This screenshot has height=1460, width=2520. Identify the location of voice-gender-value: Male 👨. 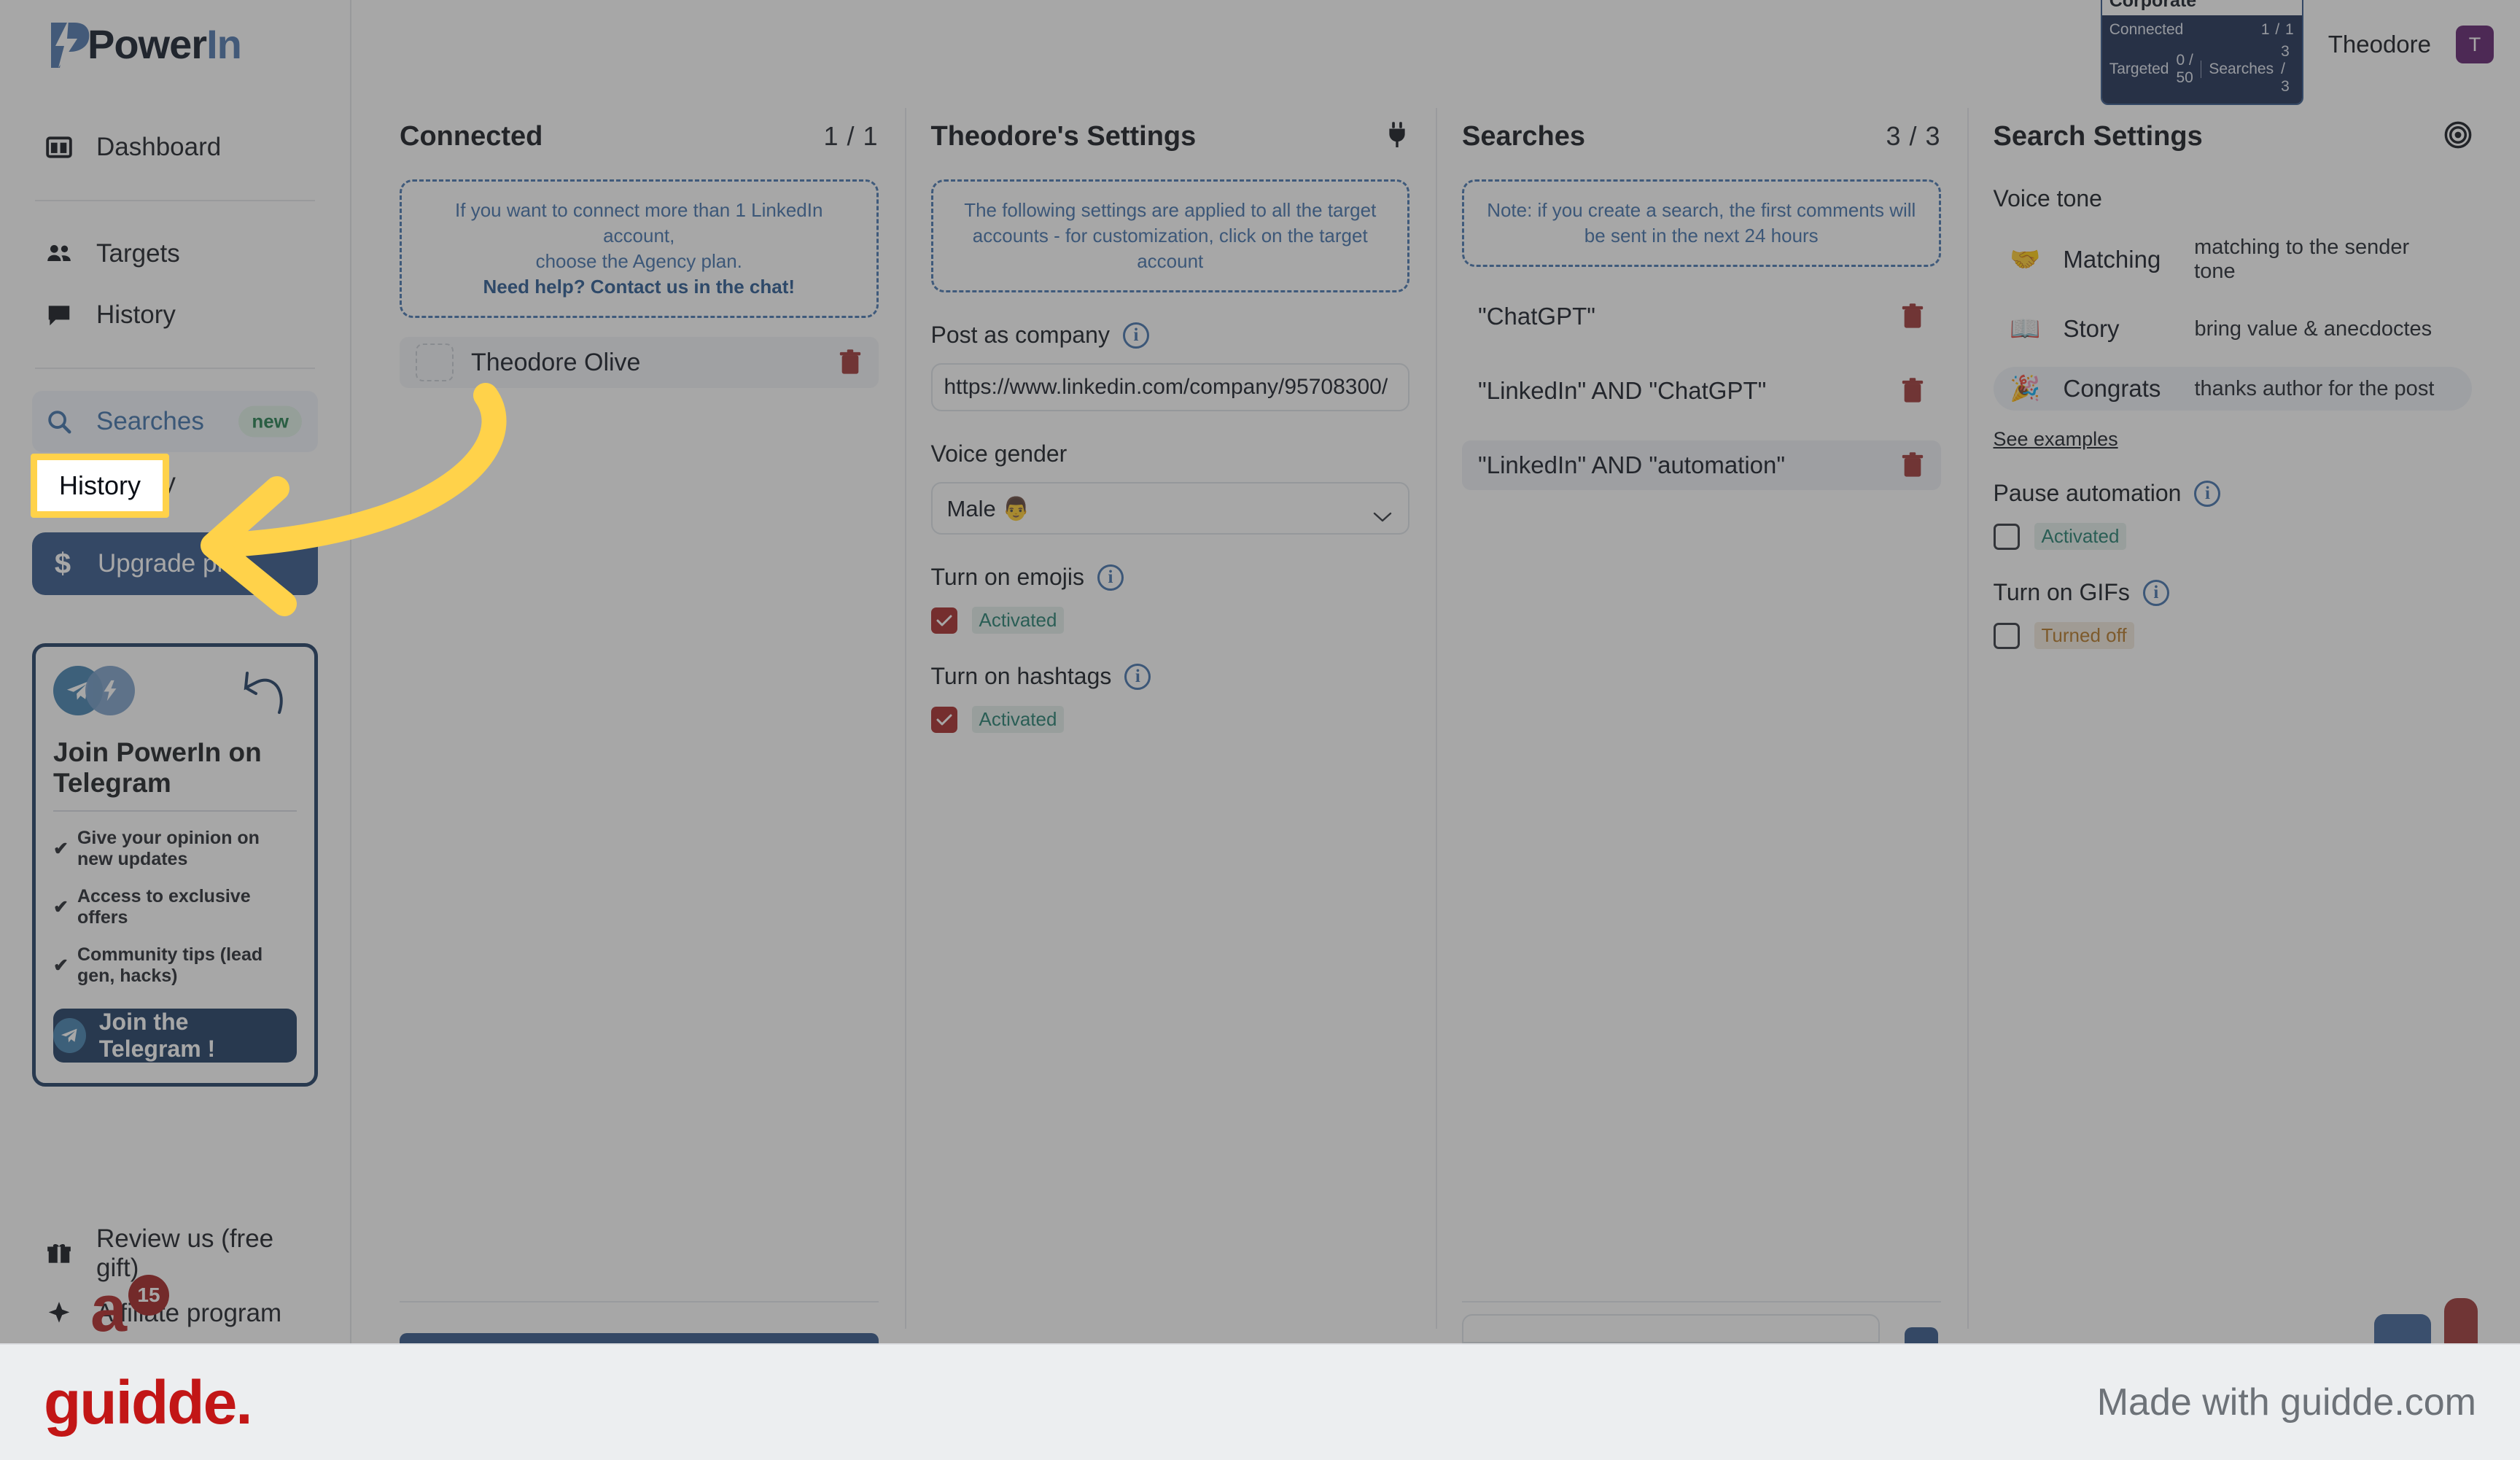
(988, 508).